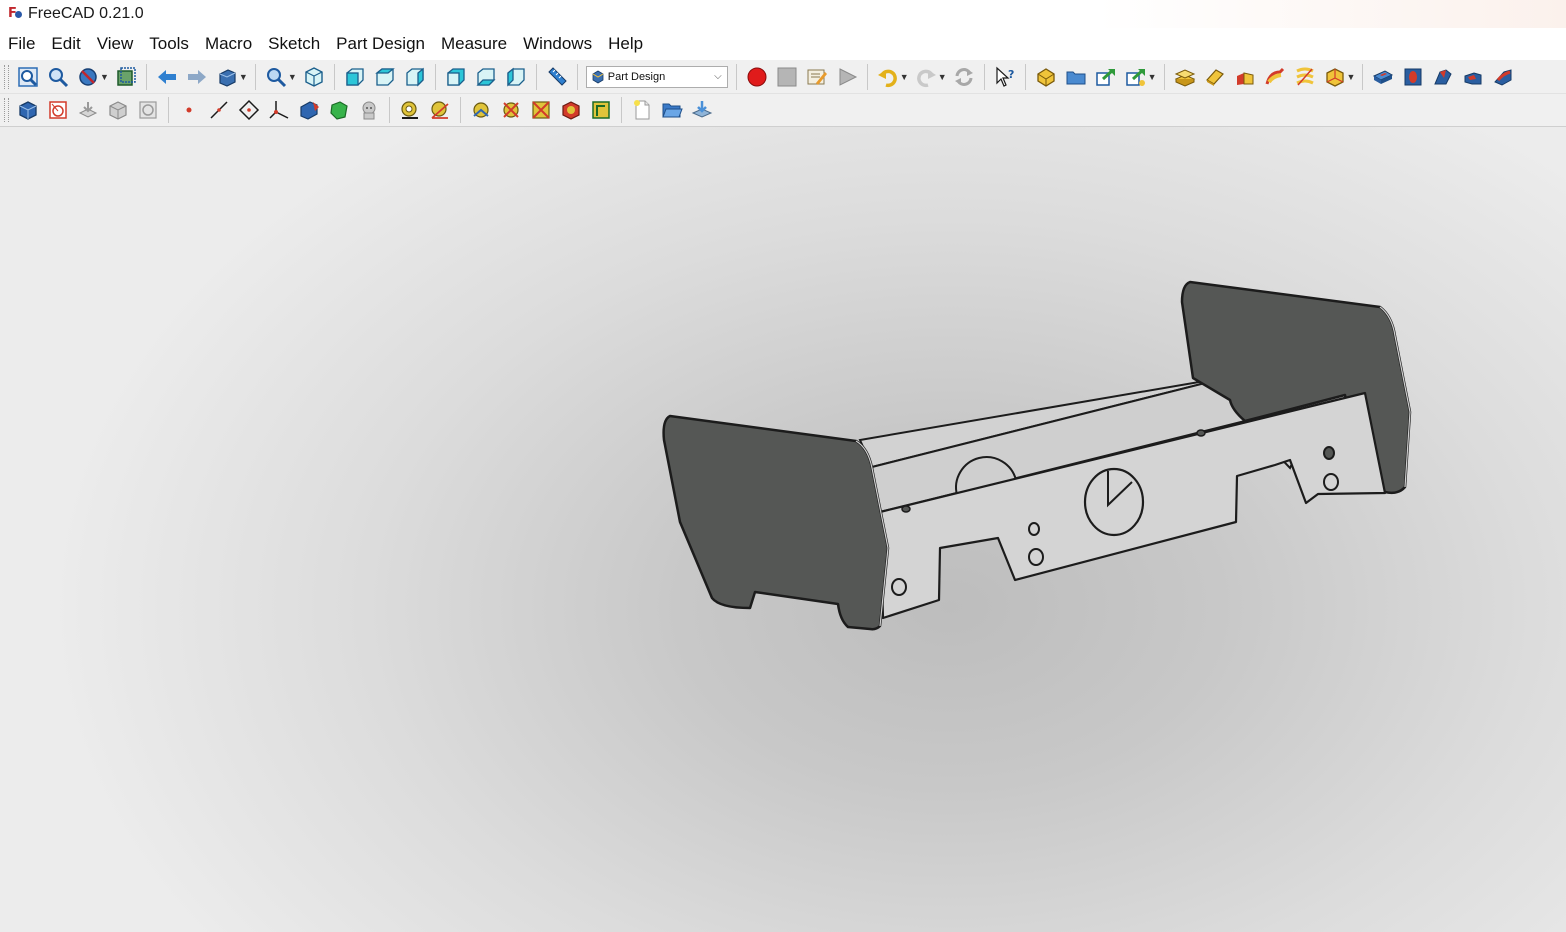  What do you see at coordinates (21, 44) in the screenshot?
I see `menu-file: File` at bounding box center [21, 44].